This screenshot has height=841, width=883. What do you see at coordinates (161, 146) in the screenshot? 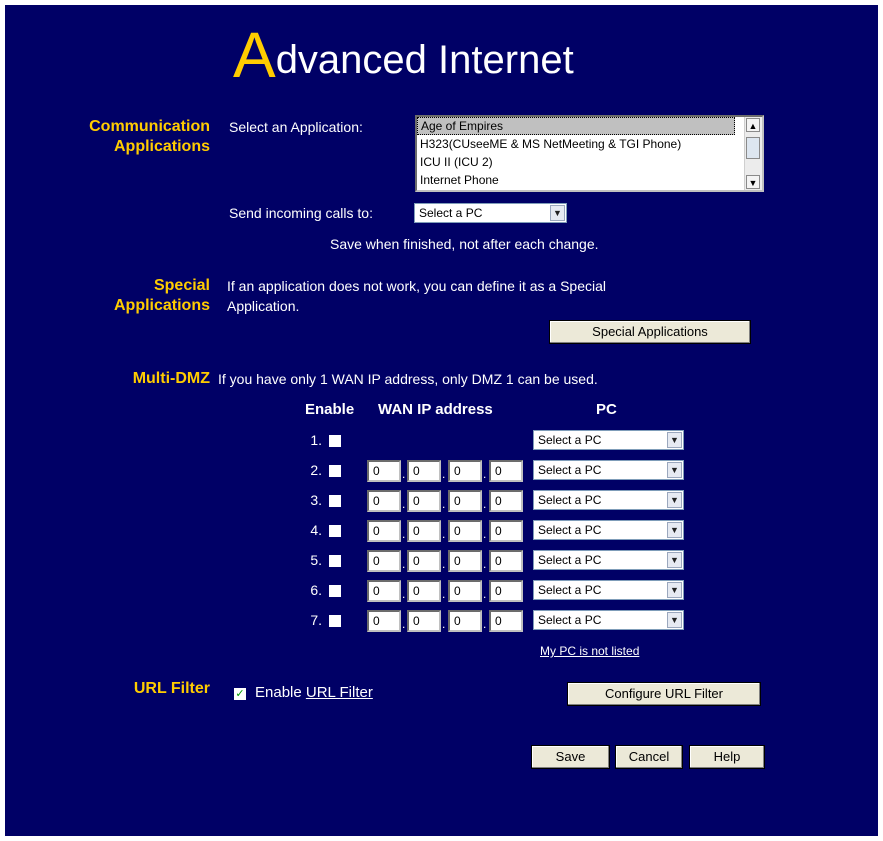
I see `communication-heading-line2: Applications` at bounding box center [161, 146].